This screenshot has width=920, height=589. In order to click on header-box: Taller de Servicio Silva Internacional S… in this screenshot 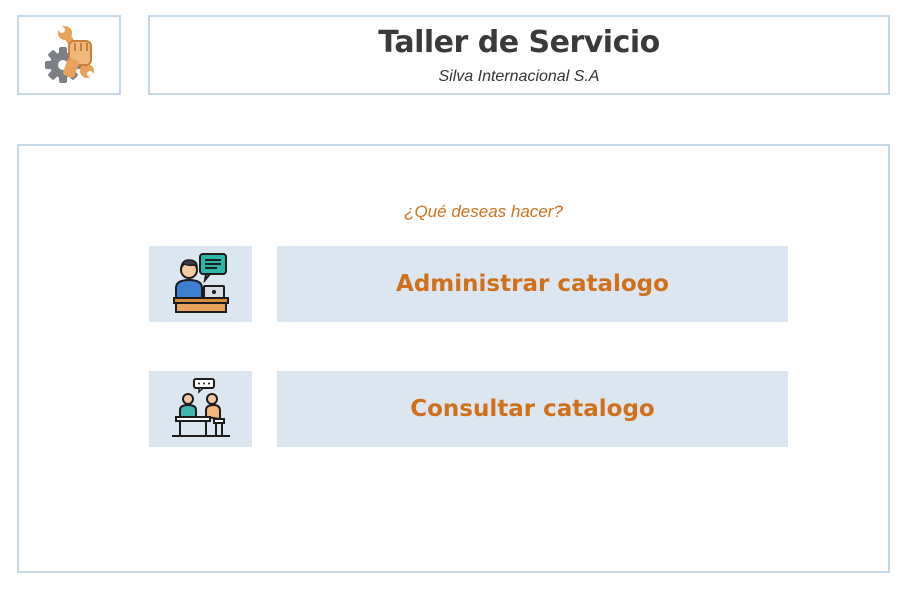, I will do `click(519, 55)`.